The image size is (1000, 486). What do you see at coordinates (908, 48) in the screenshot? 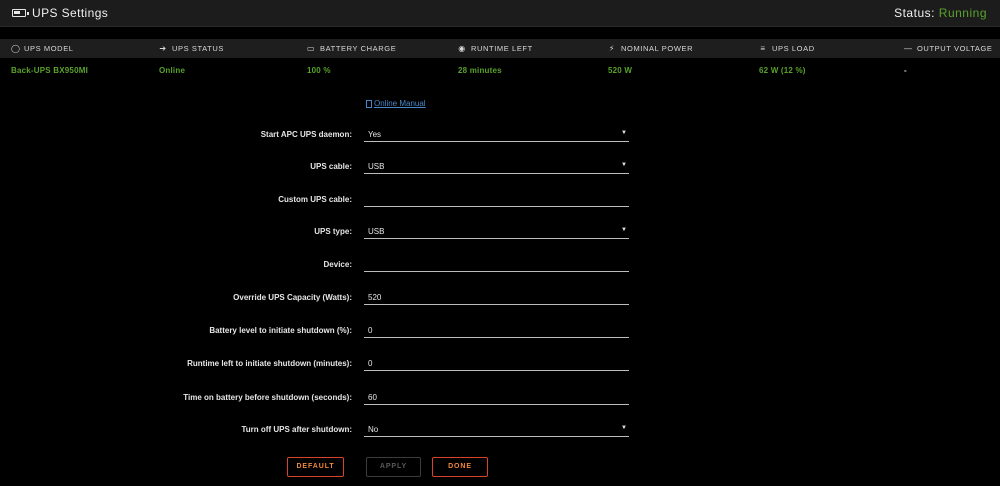
I see `minus-icon: —` at bounding box center [908, 48].